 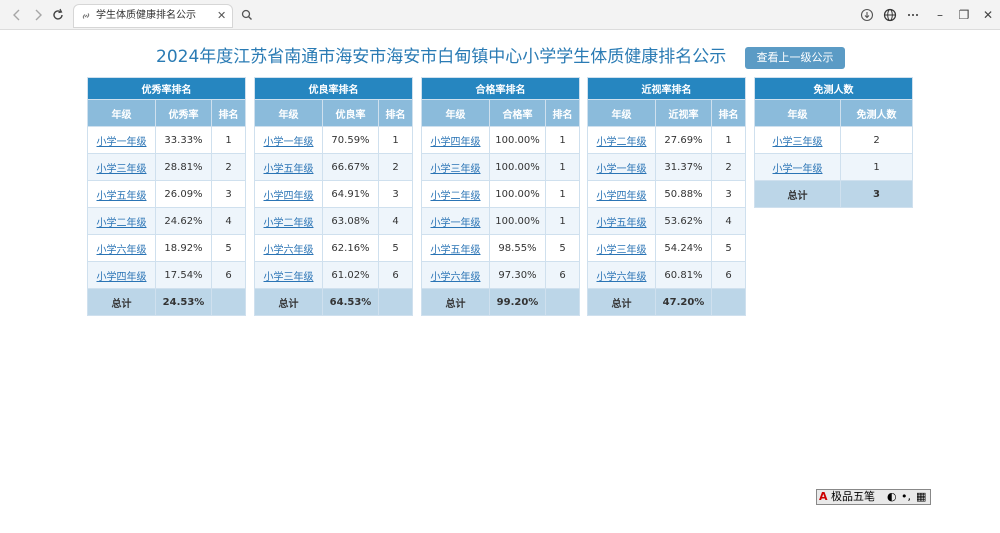 What do you see at coordinates (666, 88) in the screenshot?
I see `table-caption: 近视率排名` at bounding box center [666, 88].